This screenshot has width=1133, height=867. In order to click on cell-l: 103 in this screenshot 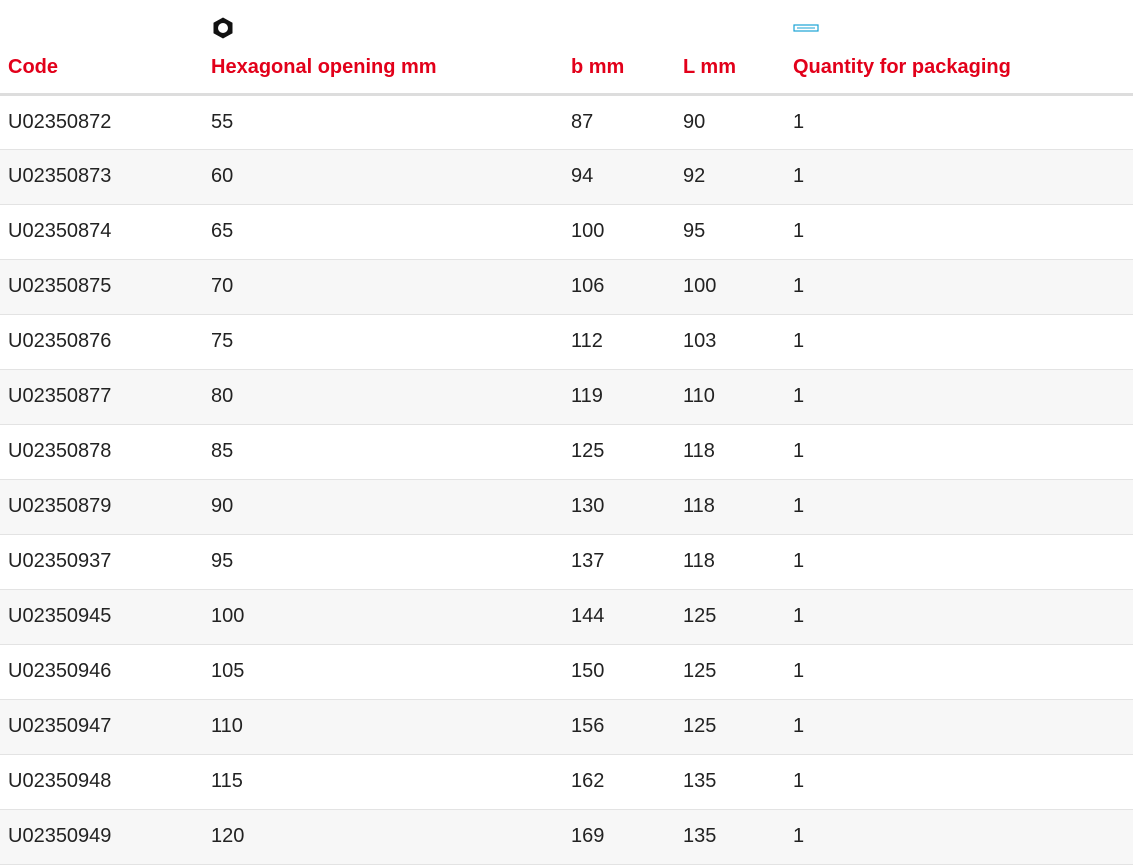, I will do `click(730, 342)`.